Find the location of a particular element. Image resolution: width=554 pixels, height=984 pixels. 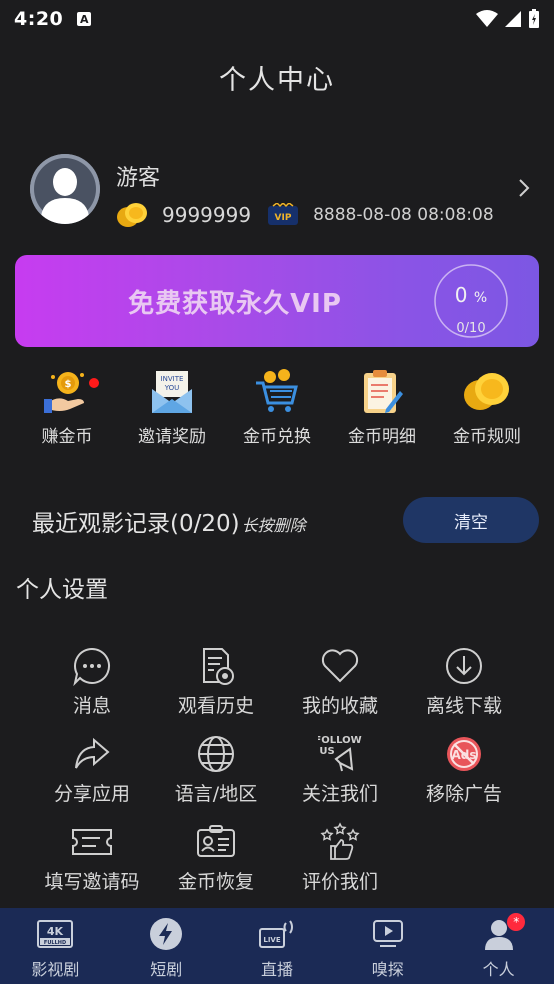

setting-rate-us-label: 评价我们 is located at coordinates (339, 882).